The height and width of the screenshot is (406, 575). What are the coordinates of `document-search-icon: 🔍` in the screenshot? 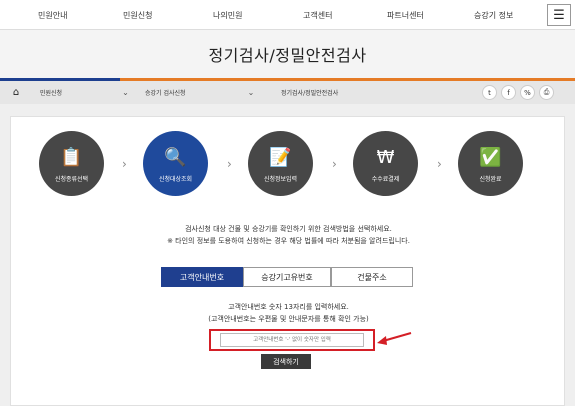 It's located at (175, 157).